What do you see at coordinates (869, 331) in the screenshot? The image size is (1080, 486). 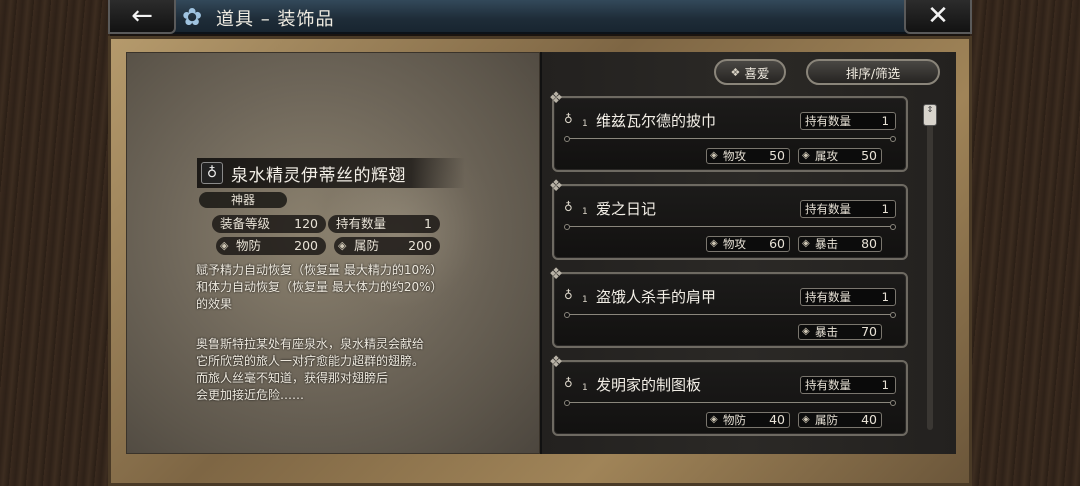 I see `stat-value: 70` at bounding box center [869, 331].